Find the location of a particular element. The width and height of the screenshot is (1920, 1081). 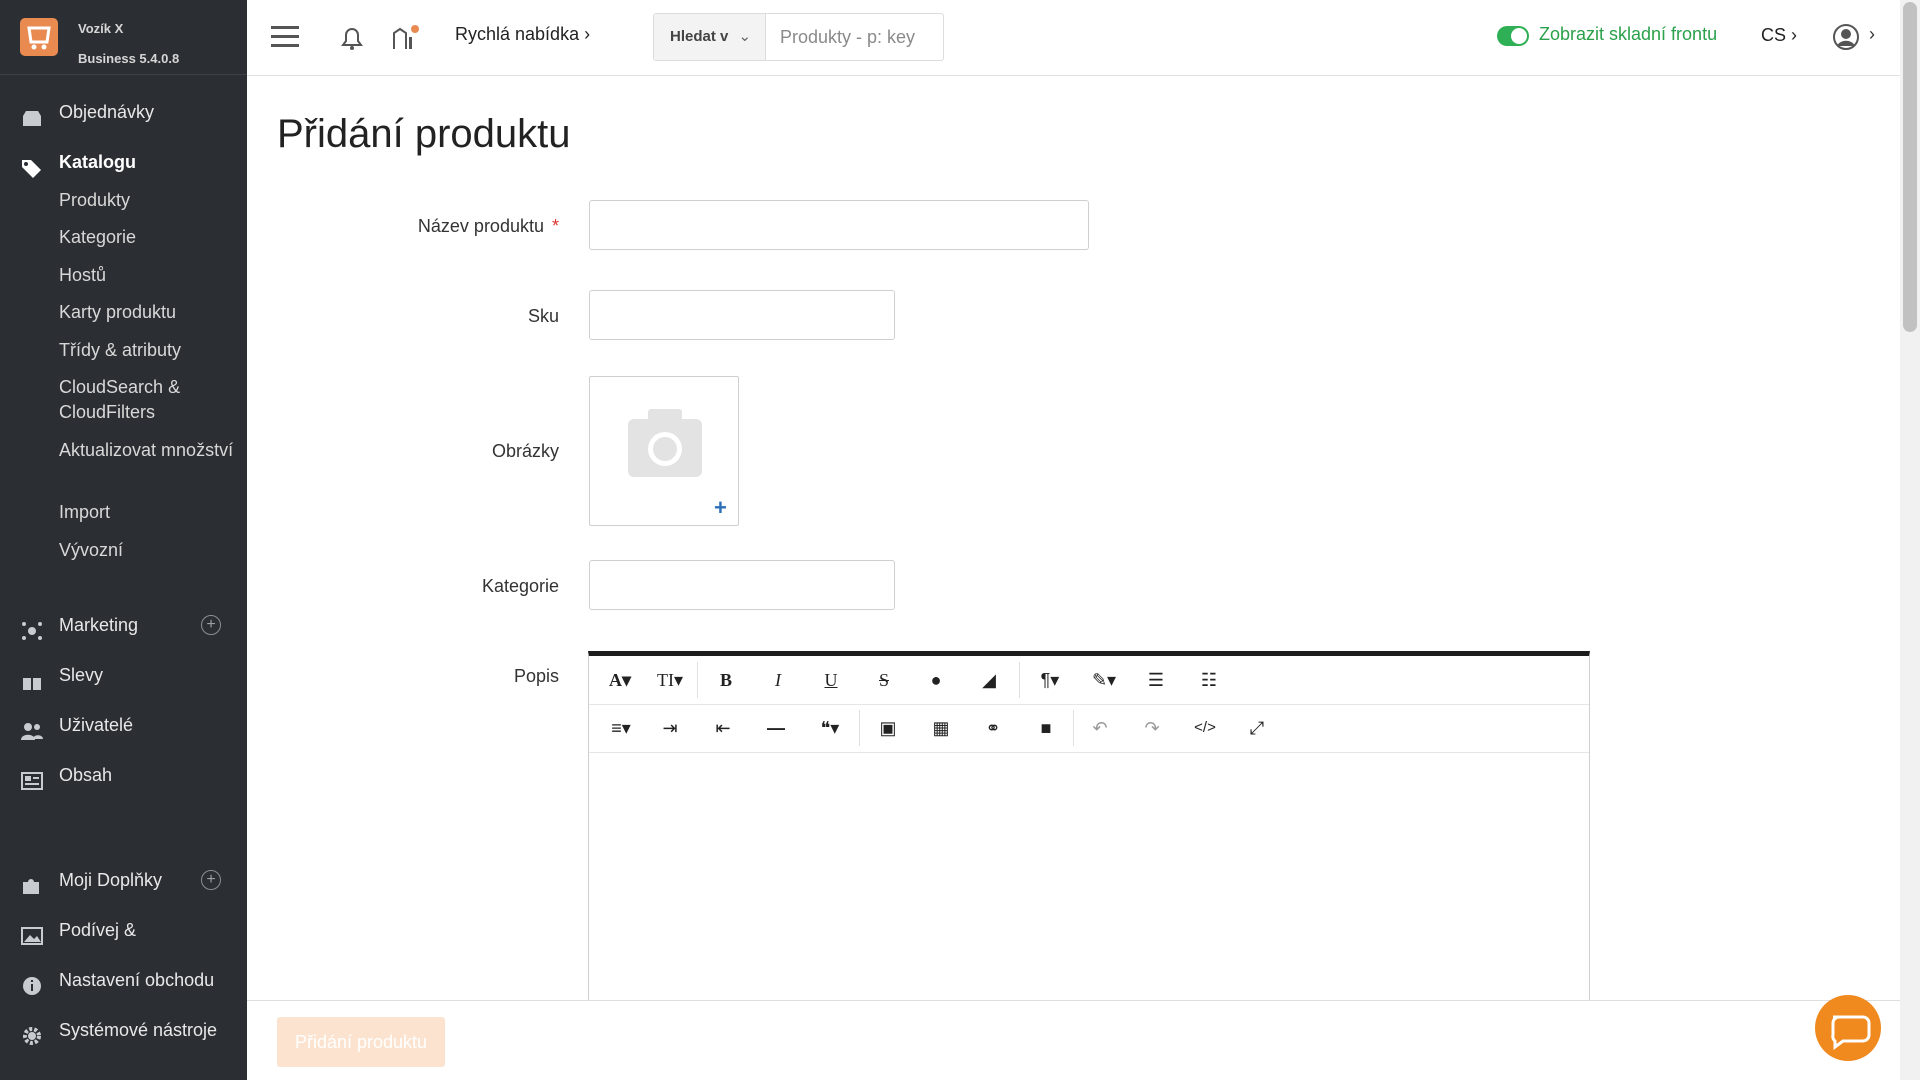

scrollbar-thumb is located at coordinates (1910, 167).